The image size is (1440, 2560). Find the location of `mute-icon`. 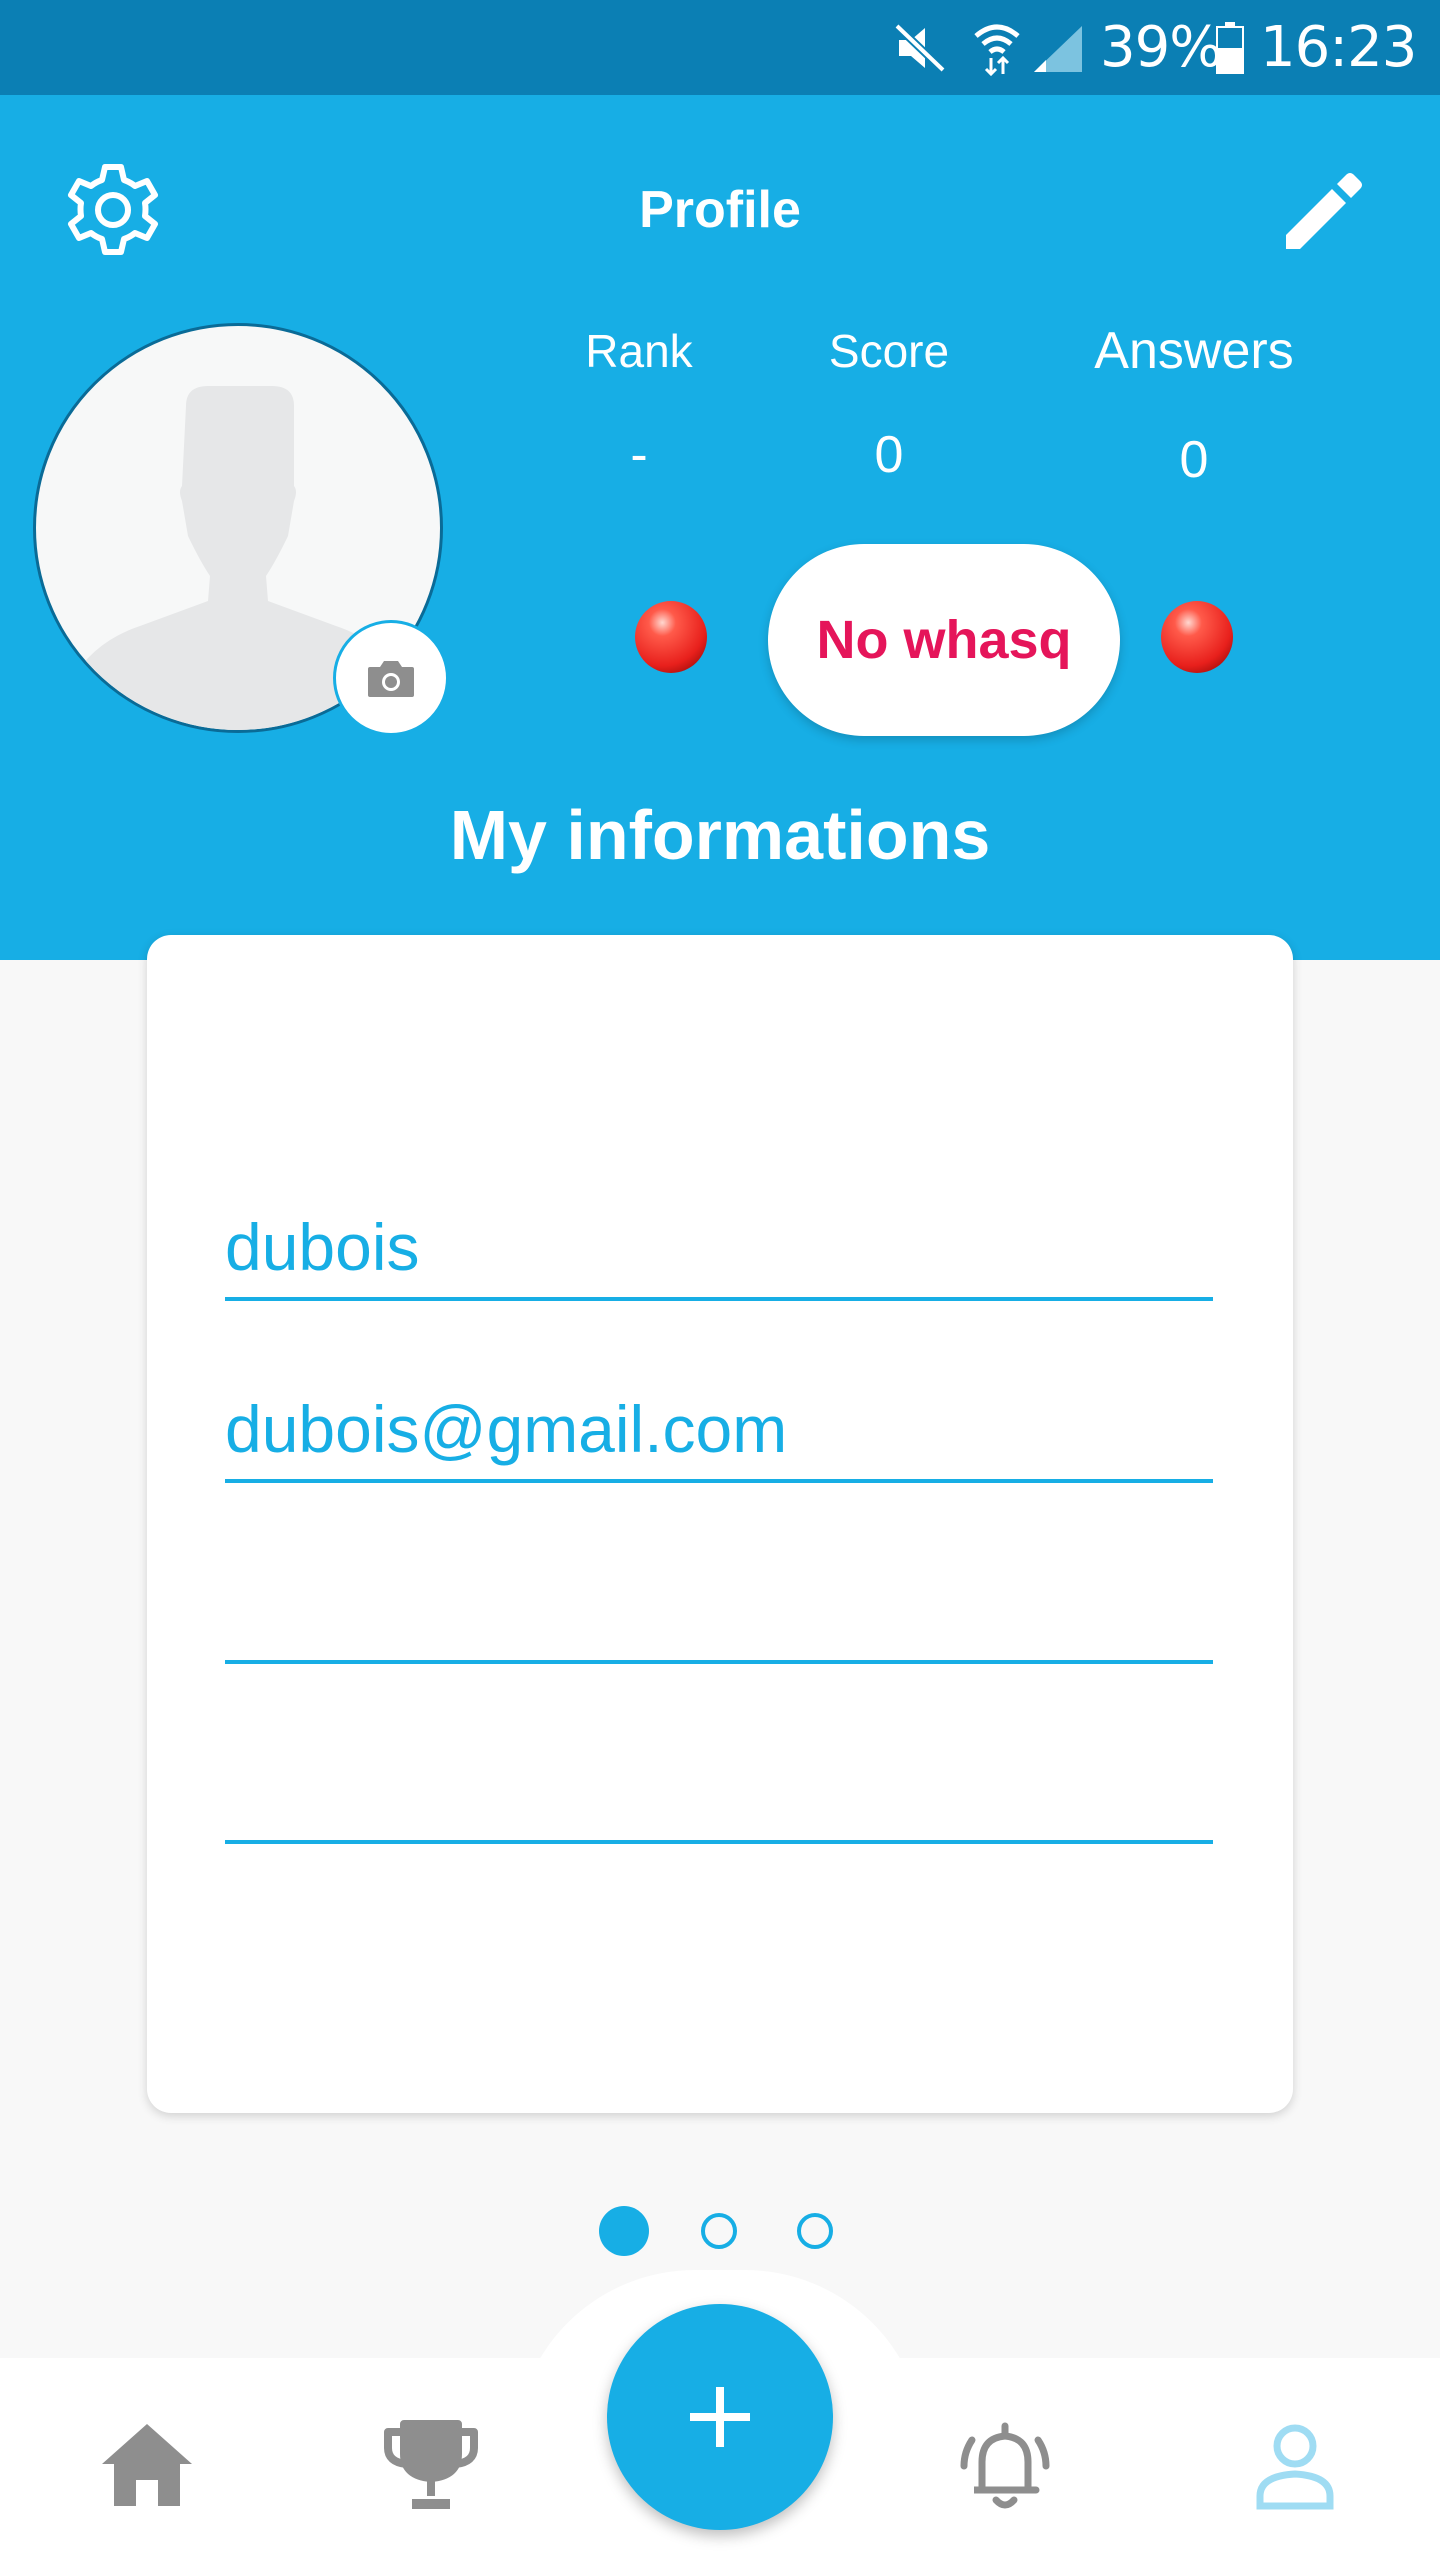

mute-icon is located at coordinates (920, 48).